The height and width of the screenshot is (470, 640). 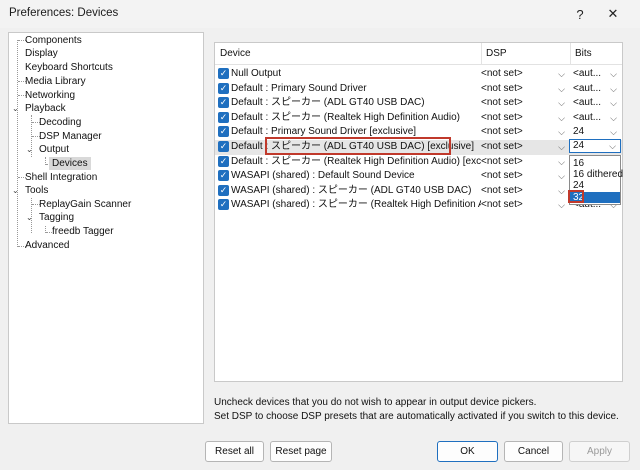 I want to click on tree-item-playback: Playback, so click(x=45, y=108).